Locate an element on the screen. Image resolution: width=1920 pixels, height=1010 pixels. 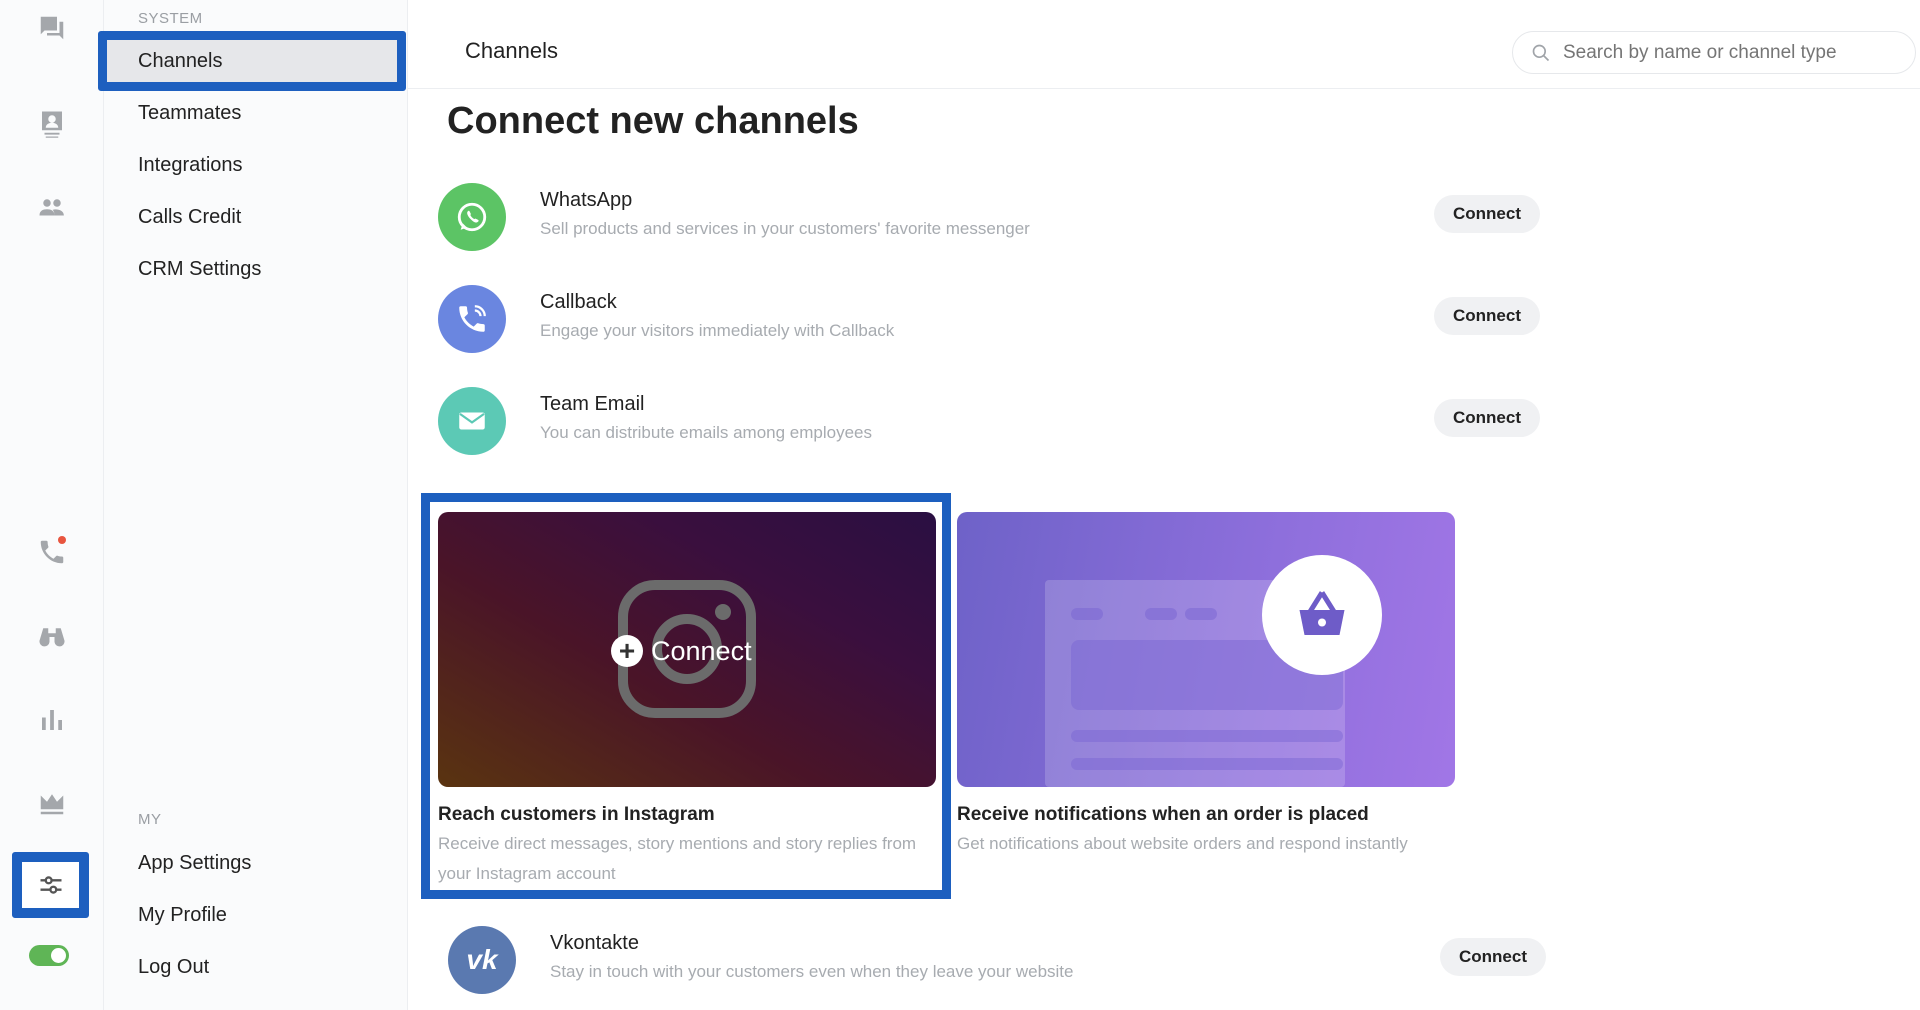
notification-dot is located at coordinates (62, 540).